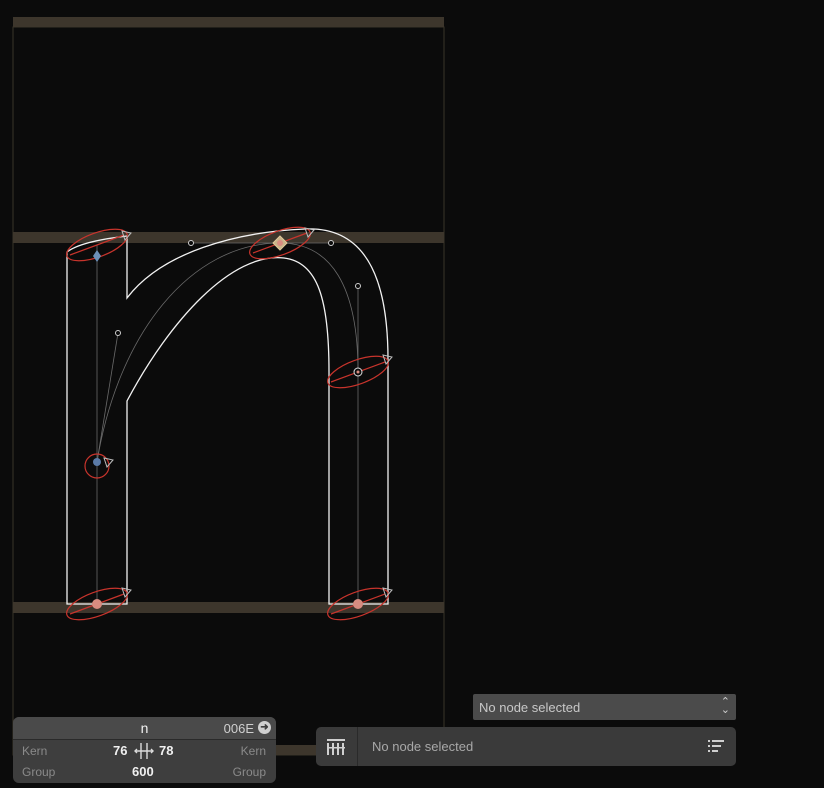 The width and height of the screenshot is (824, 788). Describe the element at coordinates (166, 750) in the screenshot. I see `right-sidebearing-value: 78` at that location.